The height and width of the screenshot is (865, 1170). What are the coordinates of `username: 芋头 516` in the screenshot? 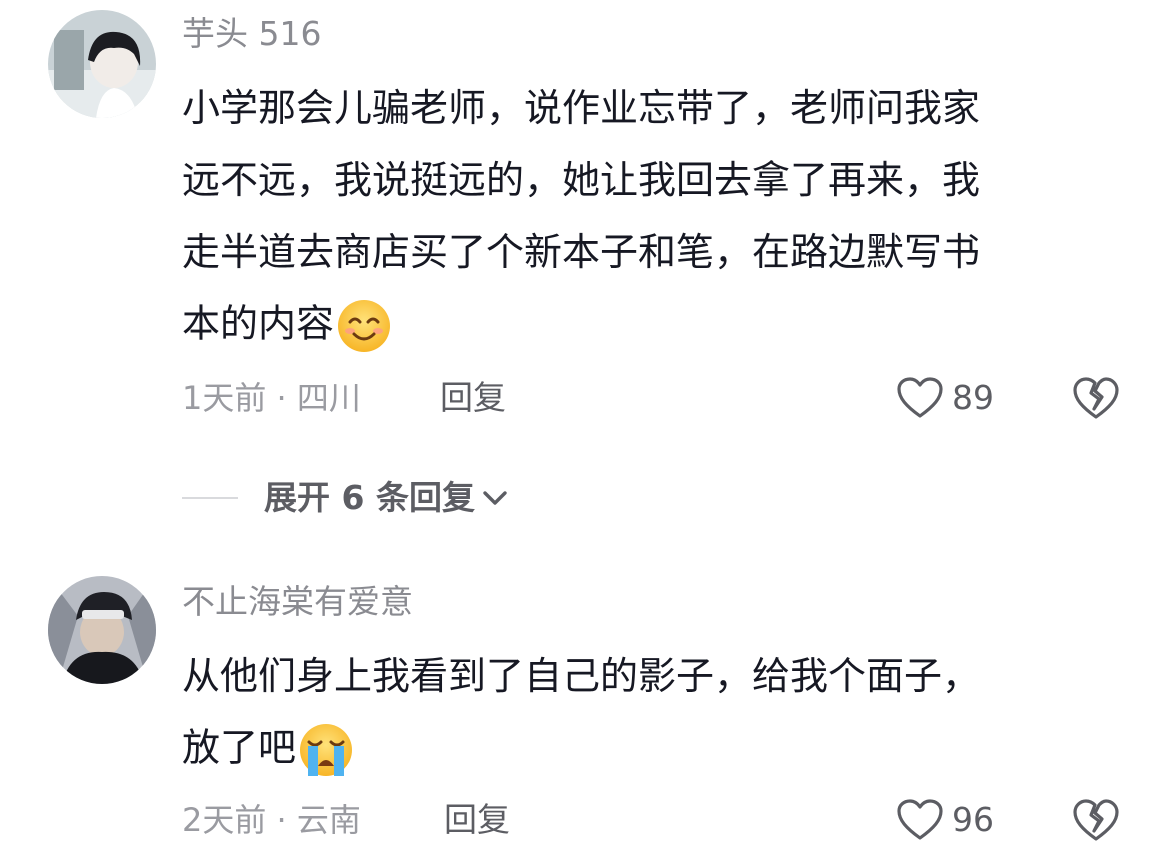 It's located at (251, 34).